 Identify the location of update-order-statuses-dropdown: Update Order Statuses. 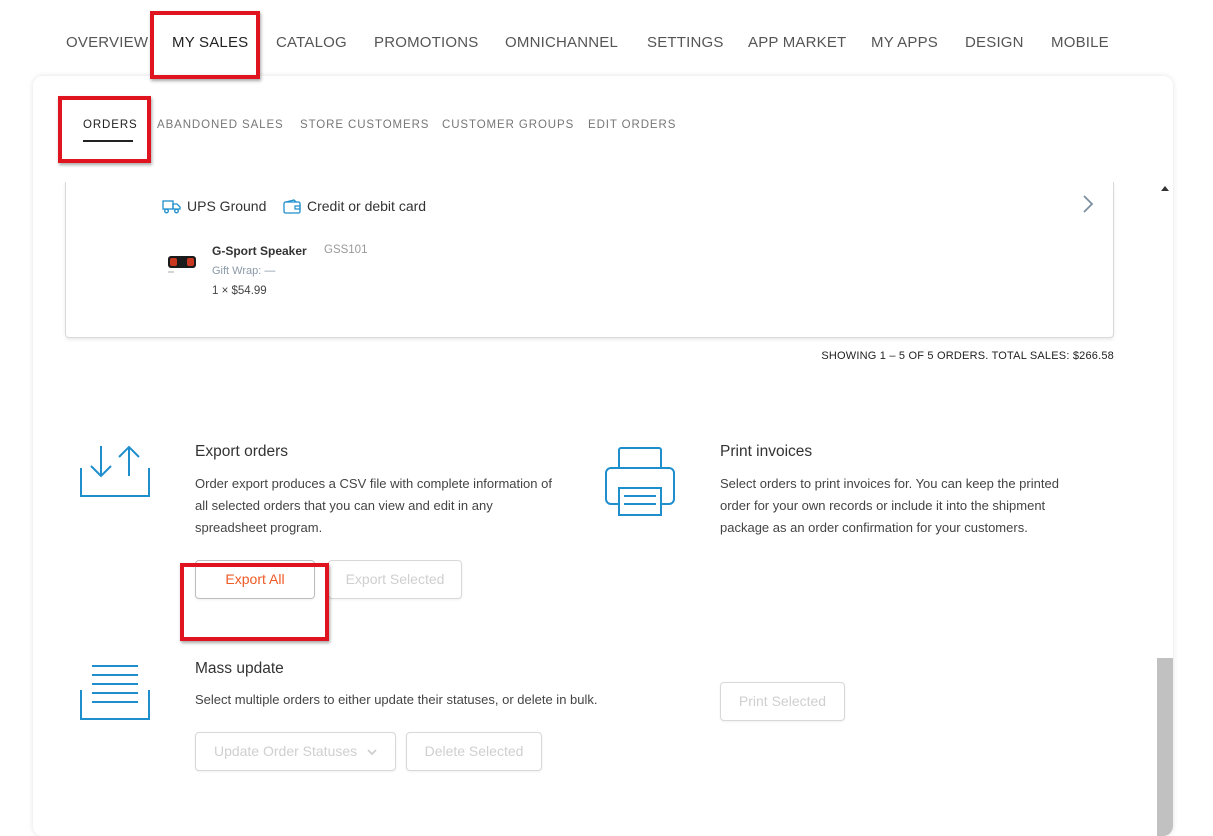
(295, 751).